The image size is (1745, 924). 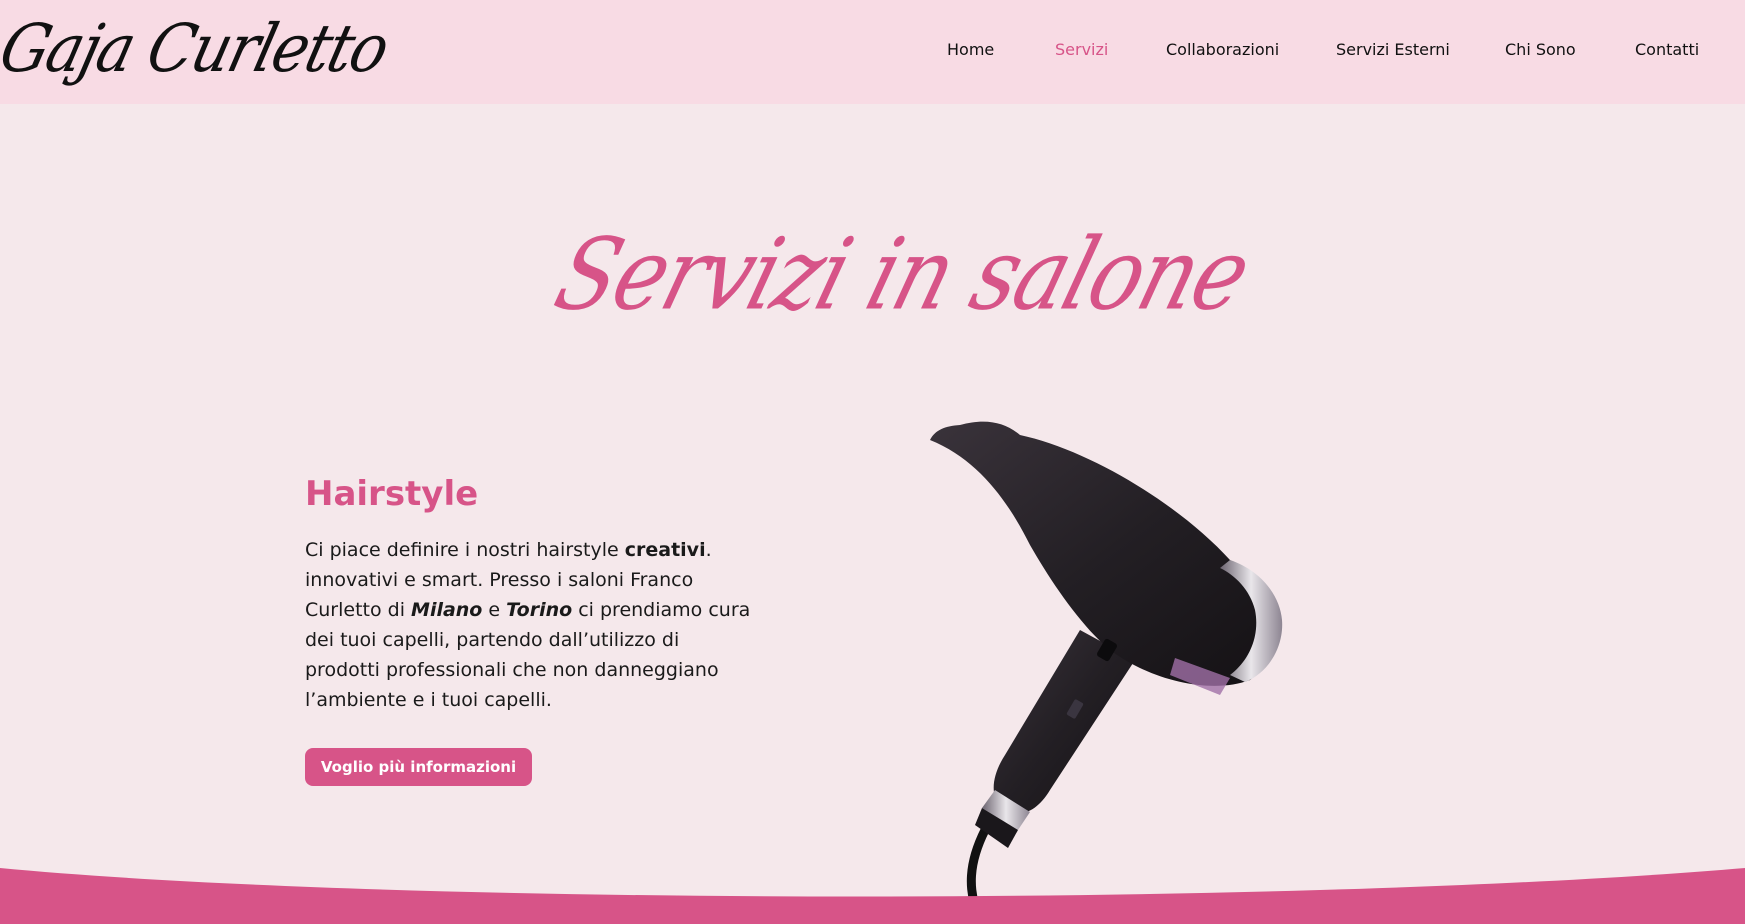 I want to click on wave-shape, so click(x=872, y=896).